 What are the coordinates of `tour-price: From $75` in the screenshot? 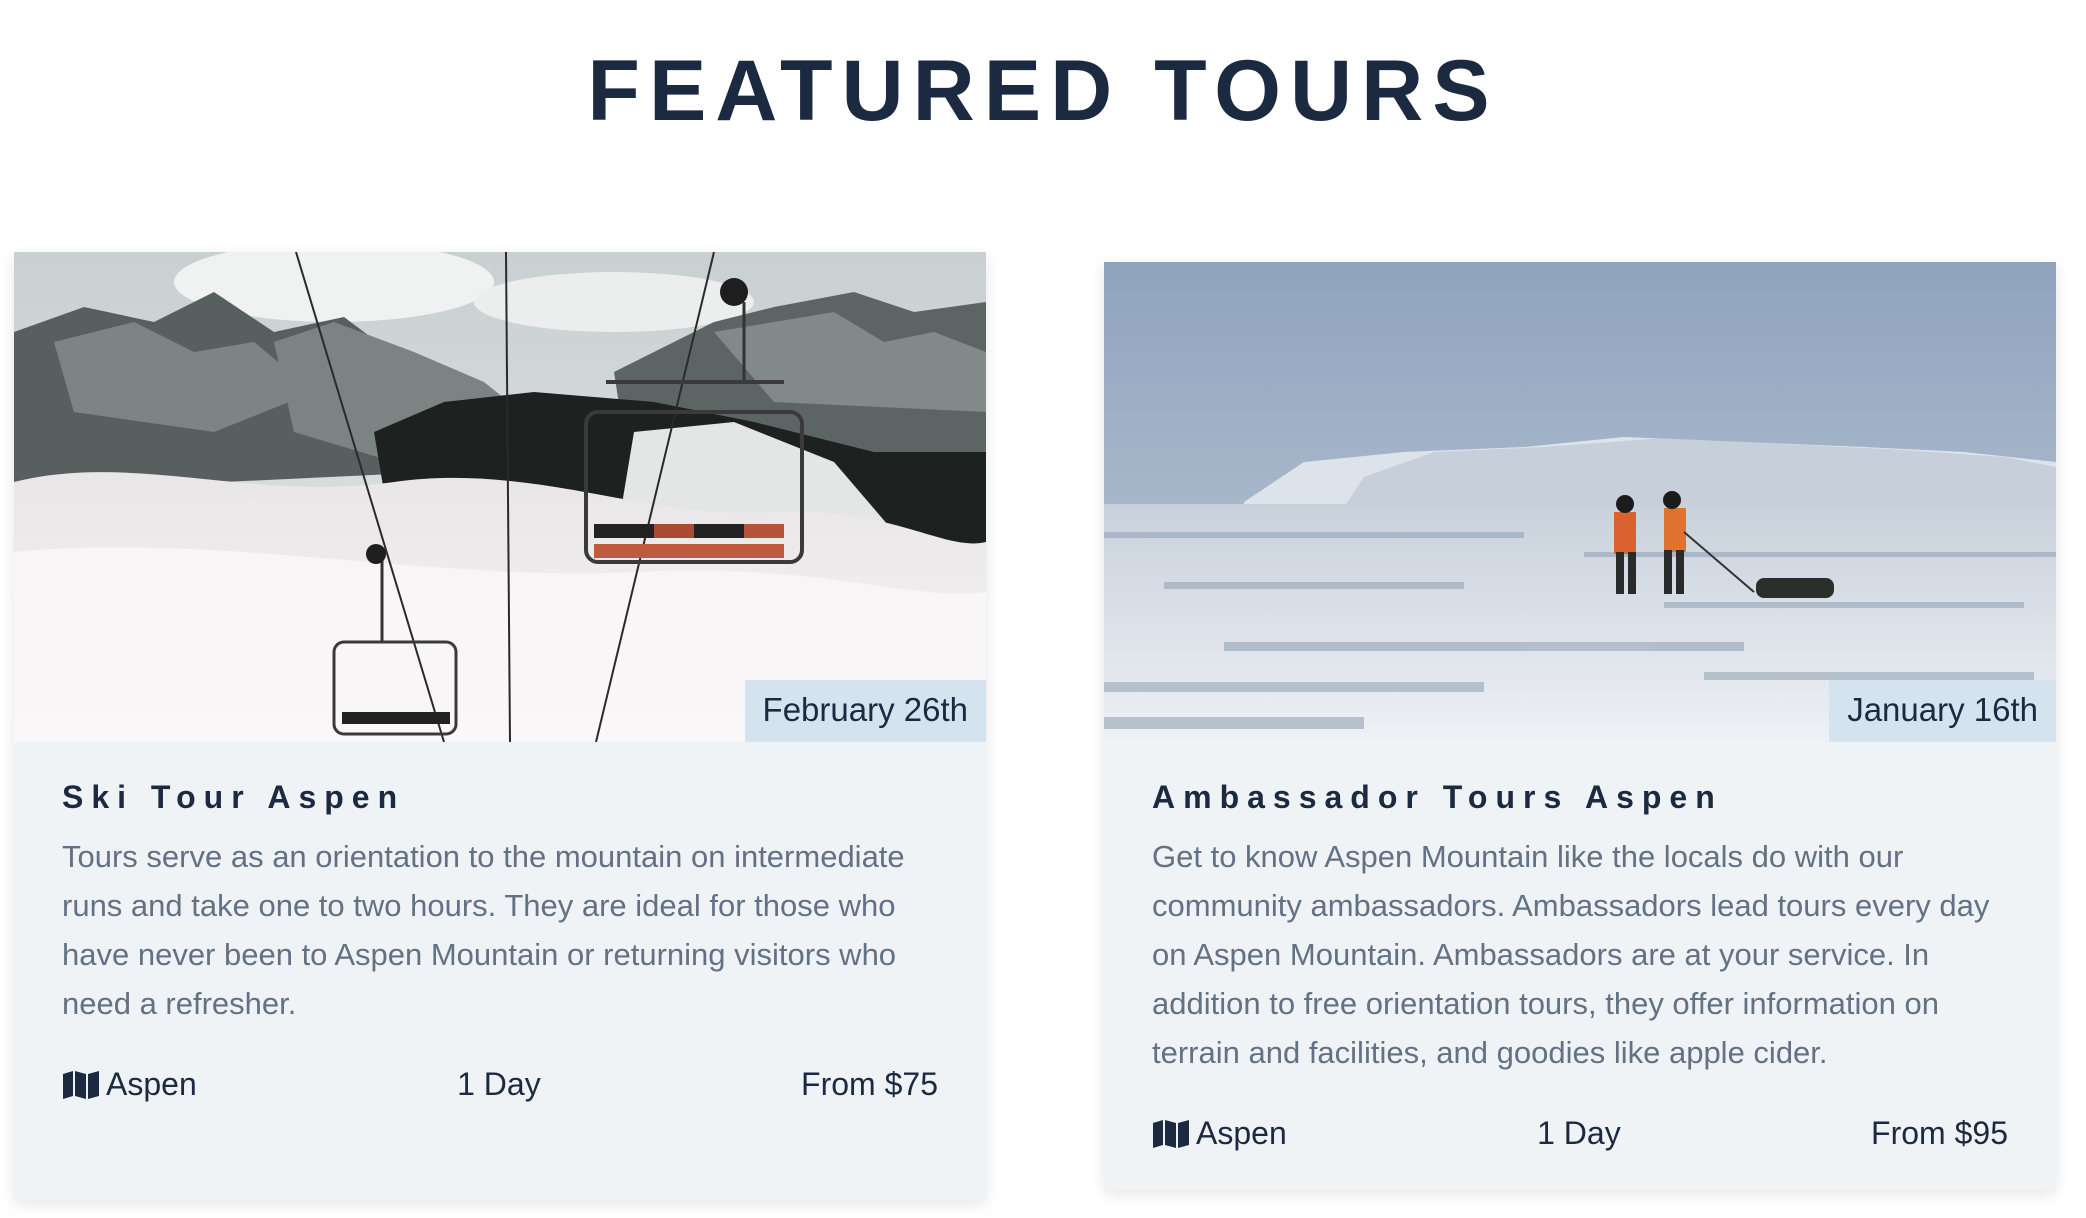 It's located at (869, 1084).